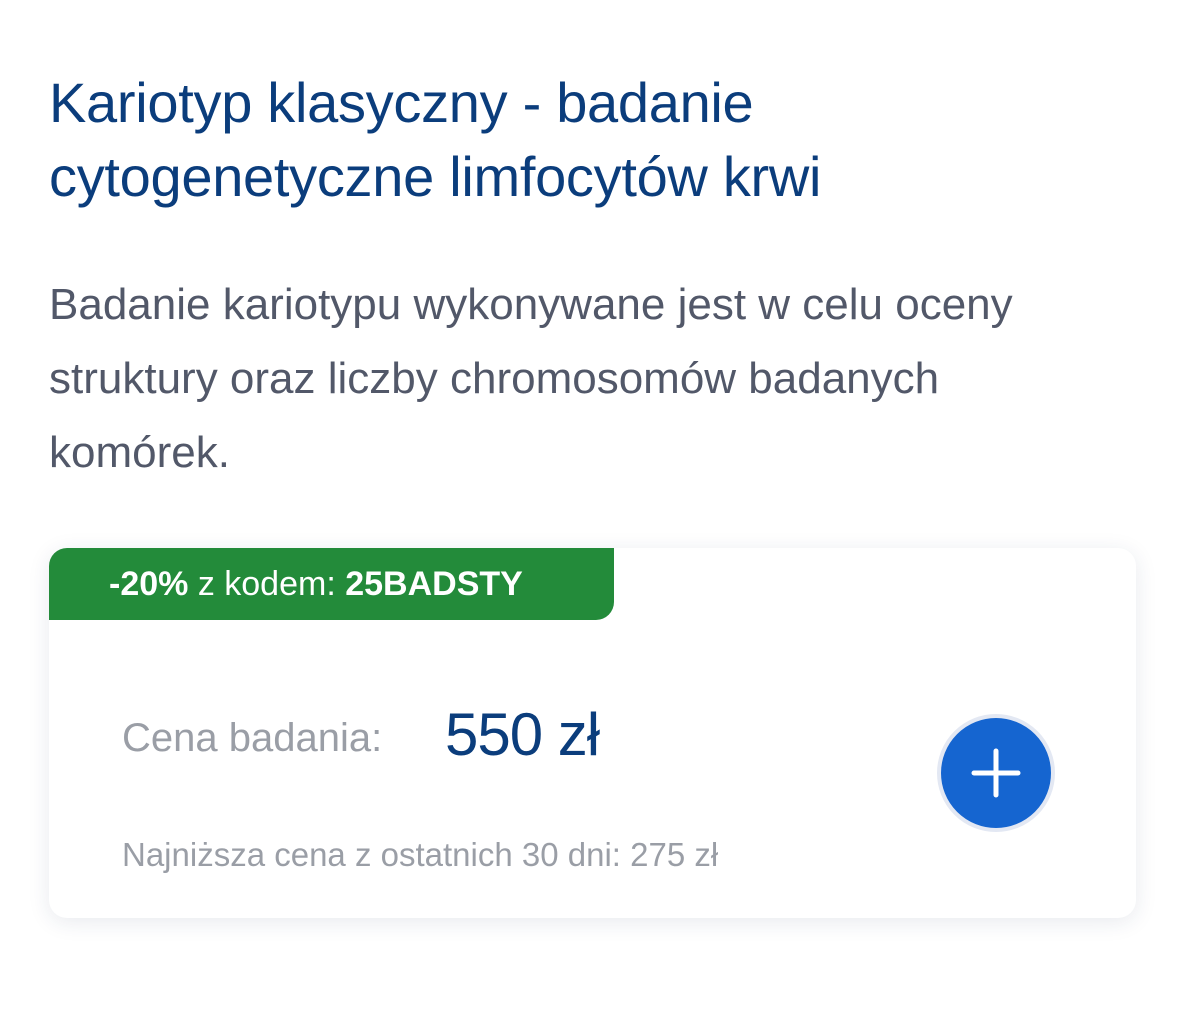 Image resolution: width=1185 pixels, height=1024 pixels. Describe the element at coordinates (252, 738) in the screenshot. I see `price-label: Cena badania:` at that location.